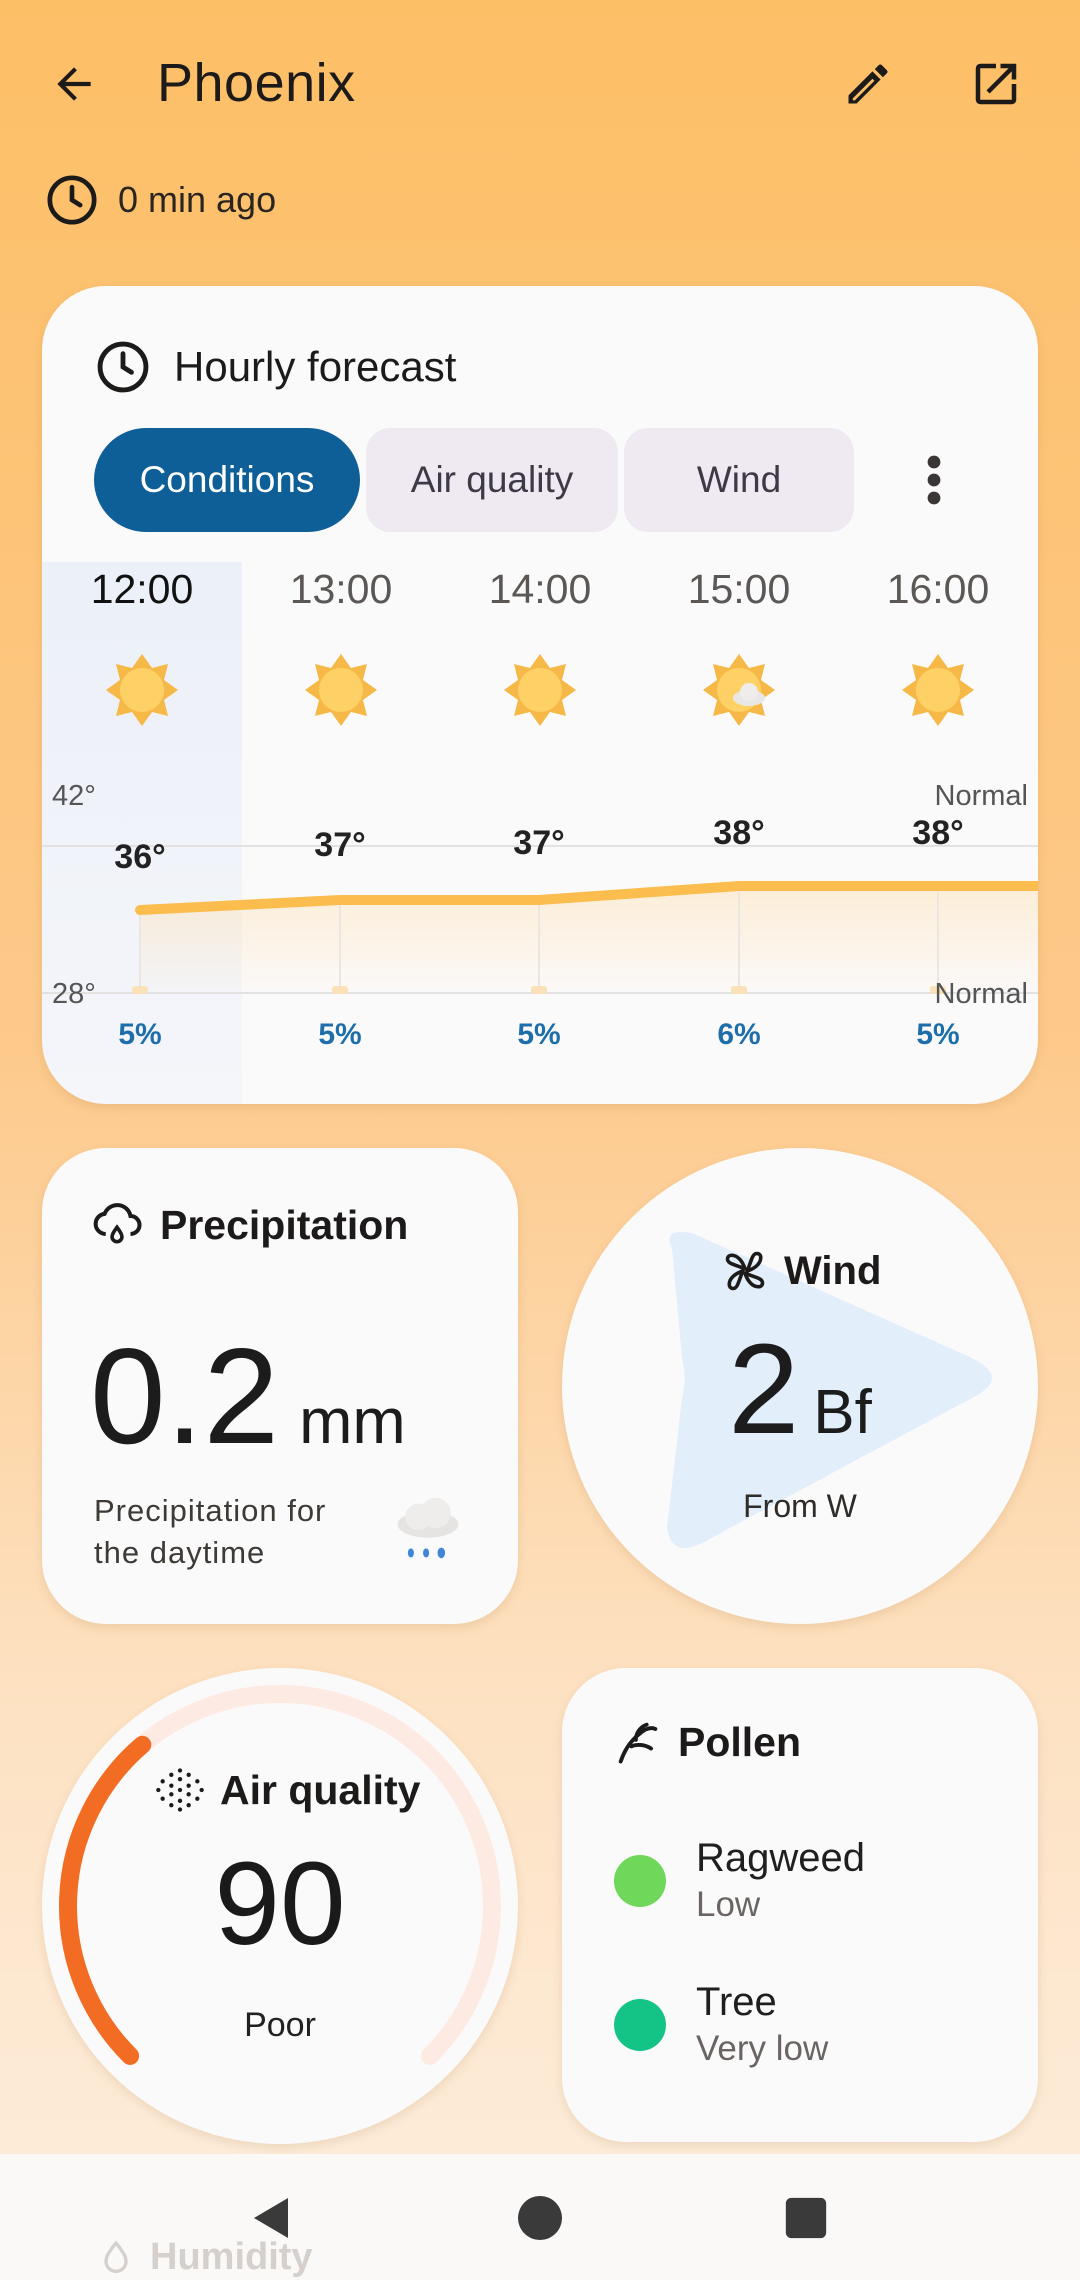 This screenshot has height=2280, width=1080. I want to click on wind-card: Wind 2 Bf From W, so click(800, 1386).